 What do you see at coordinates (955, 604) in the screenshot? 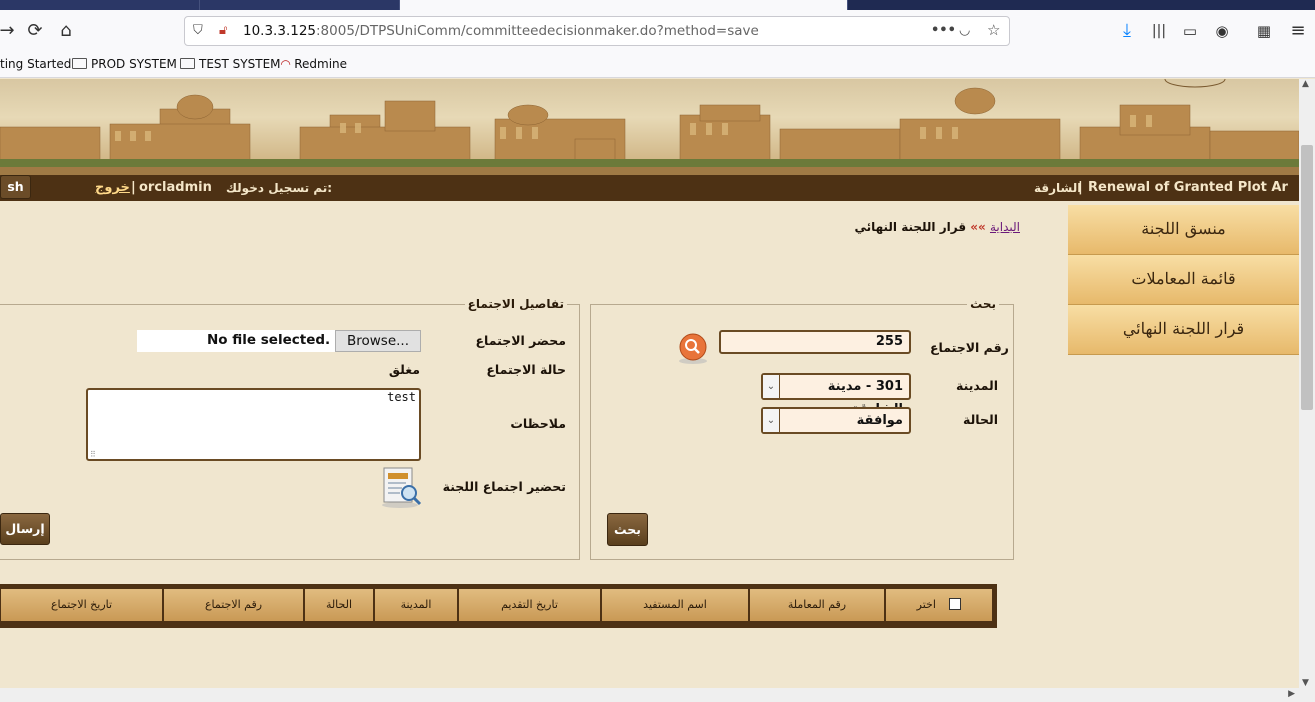
I see `select-all-checkbox` at bounding box center [955, 604].